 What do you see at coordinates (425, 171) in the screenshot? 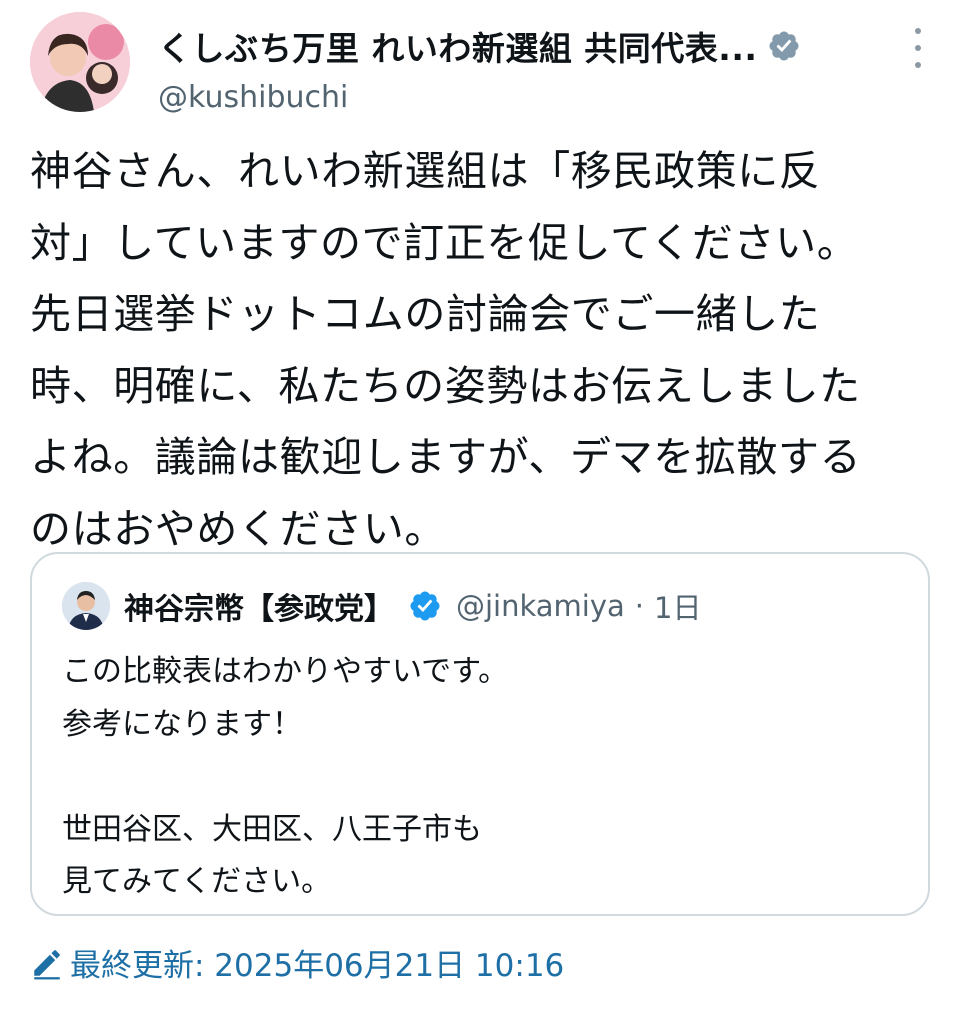
I see `tweet-line: 神谷さん、れいわ新選組は「移民政策に反` at bounding box center [425, 171].